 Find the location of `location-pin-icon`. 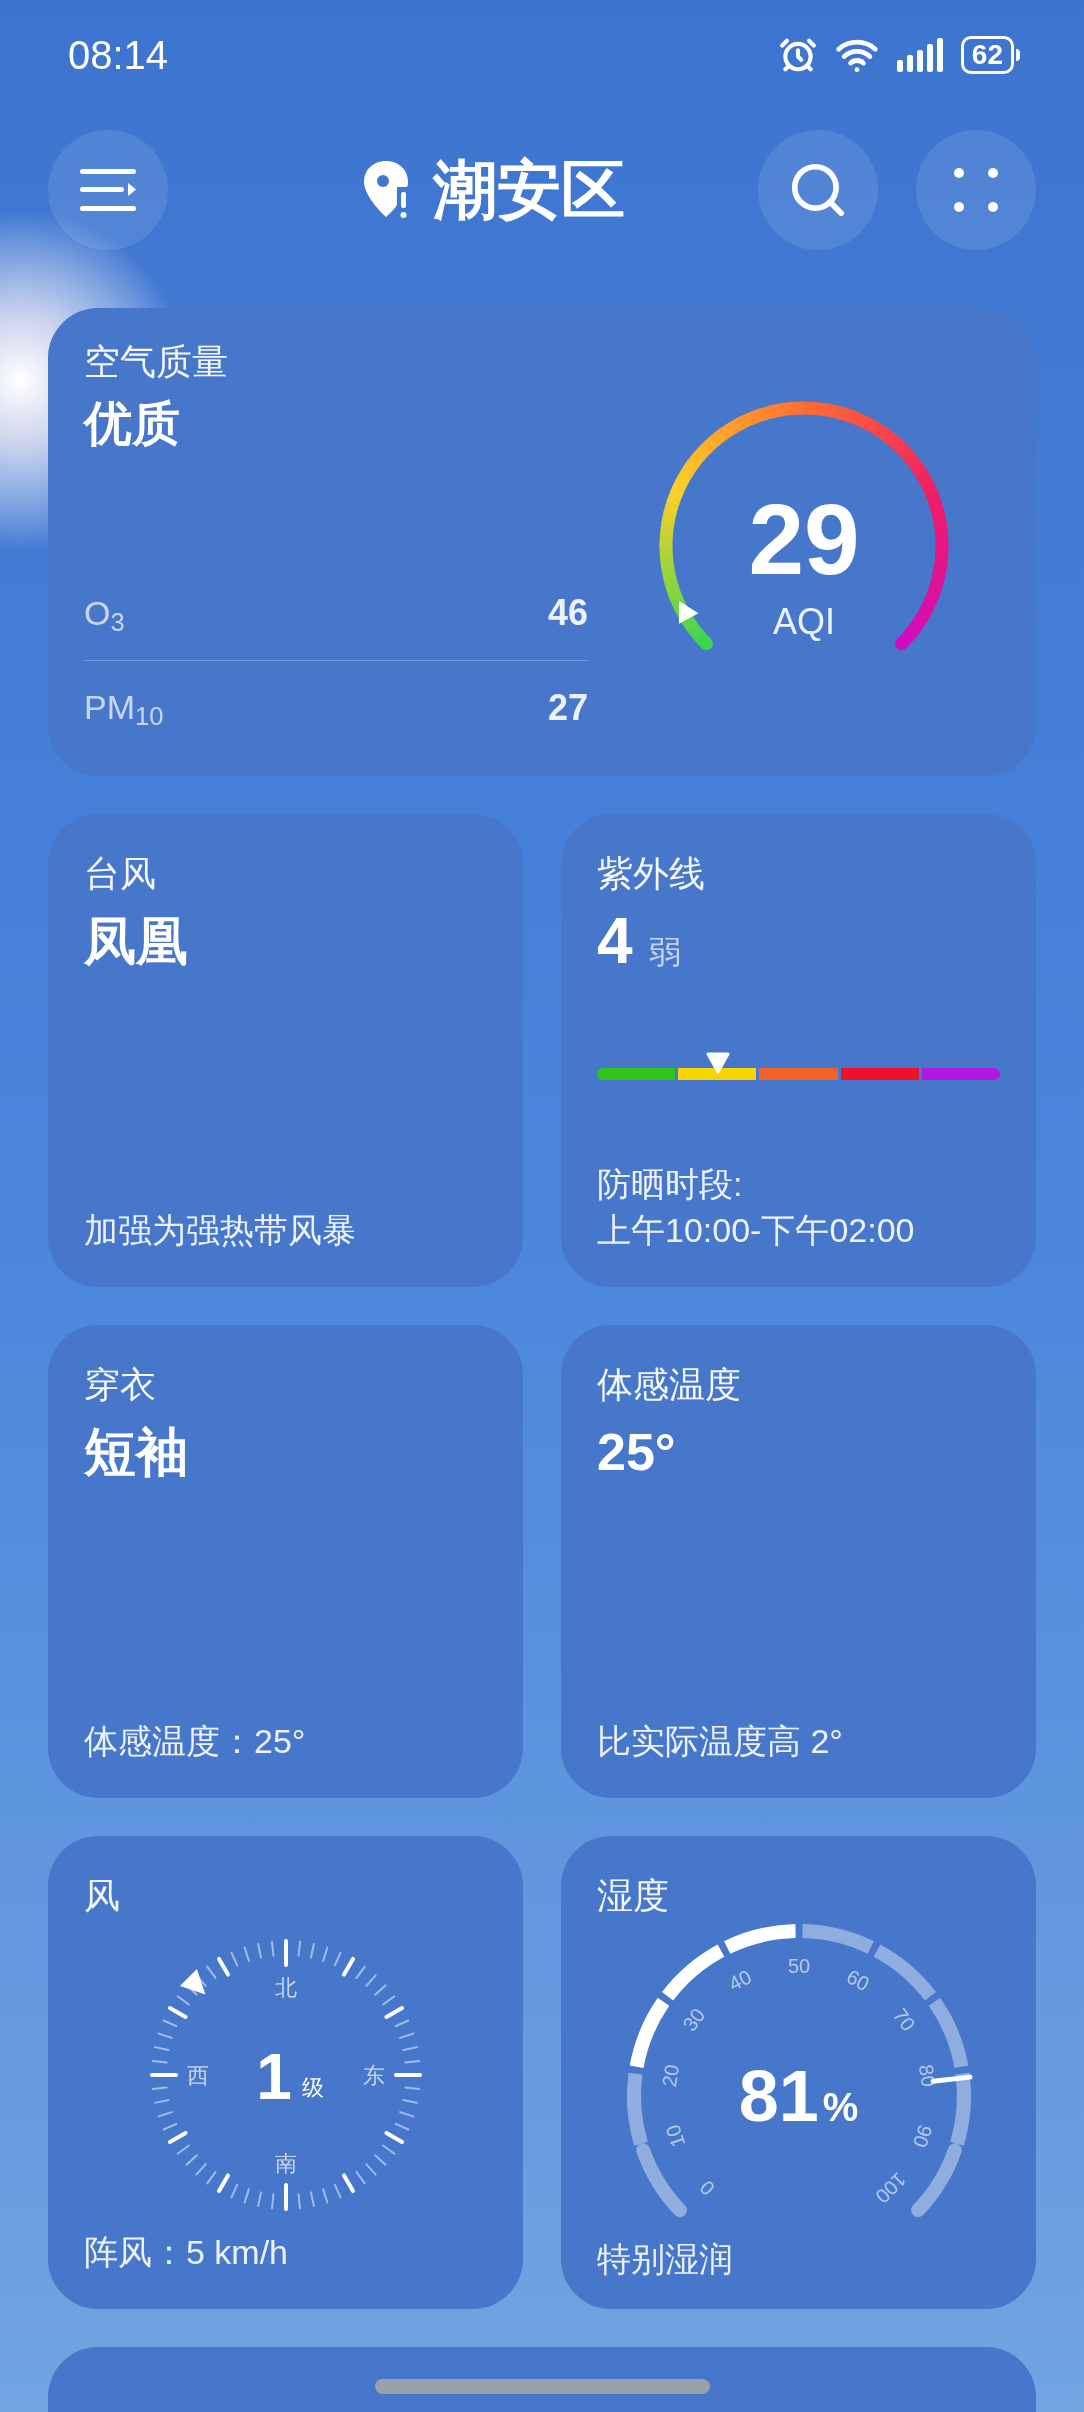

location-pin-icon is located at coordinates (386, 190).